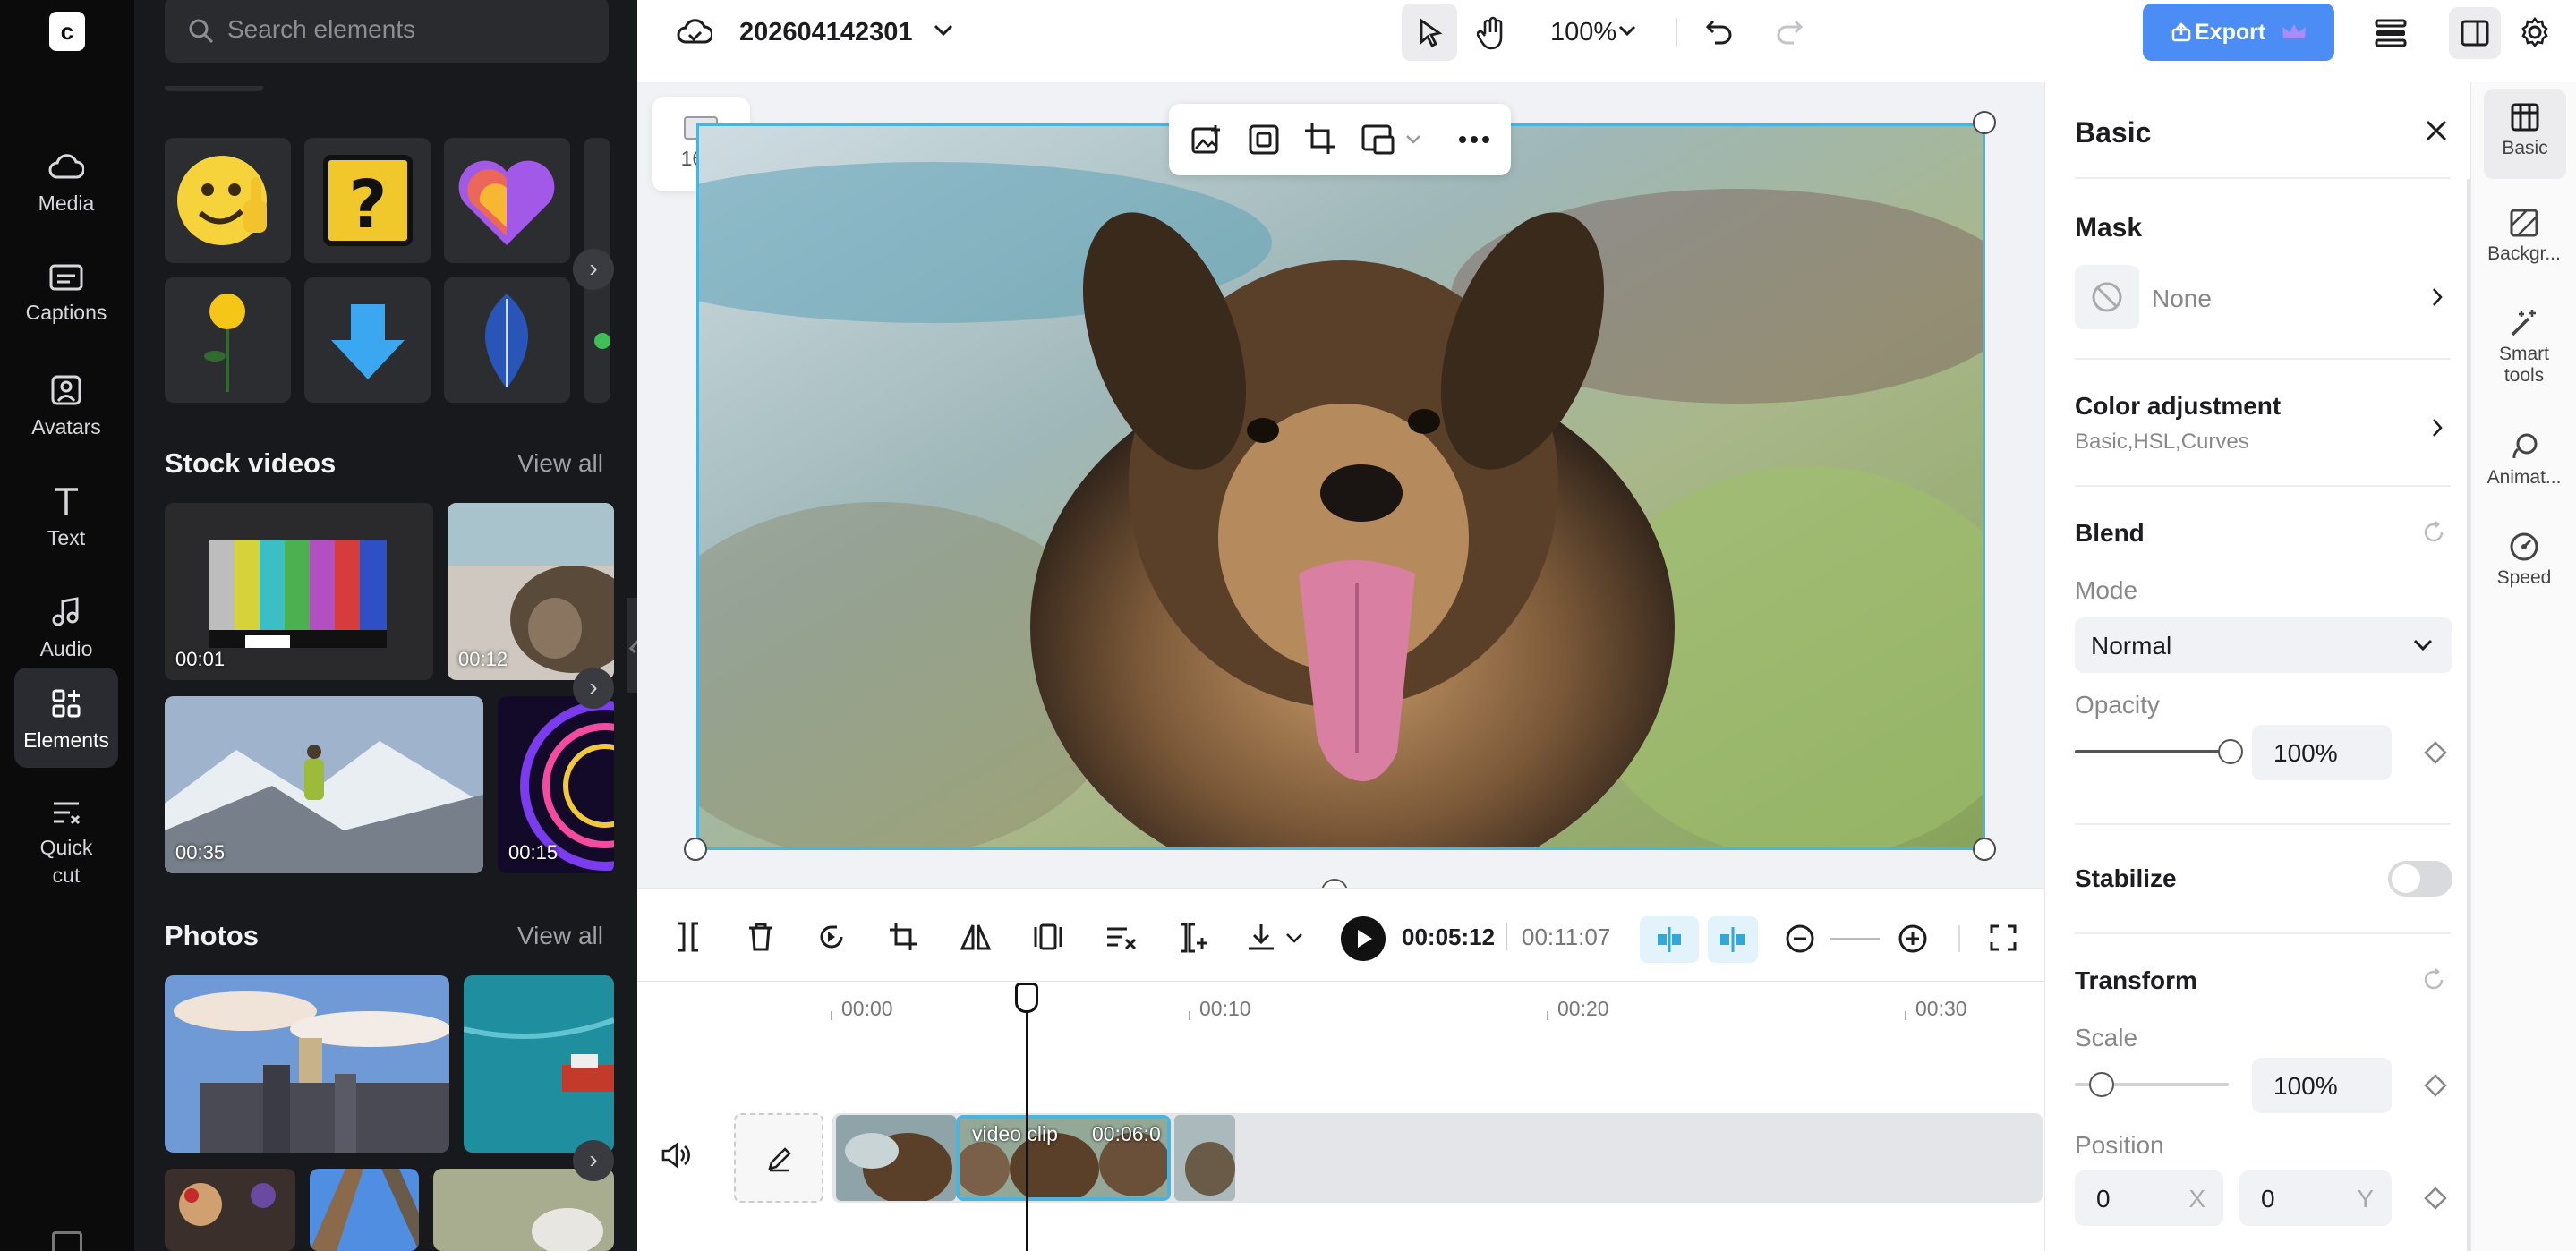  What do you see at coordinates (1206, 139) in the screenshot?
I see `replace-image-icon` at bounding box center [1206, 139].